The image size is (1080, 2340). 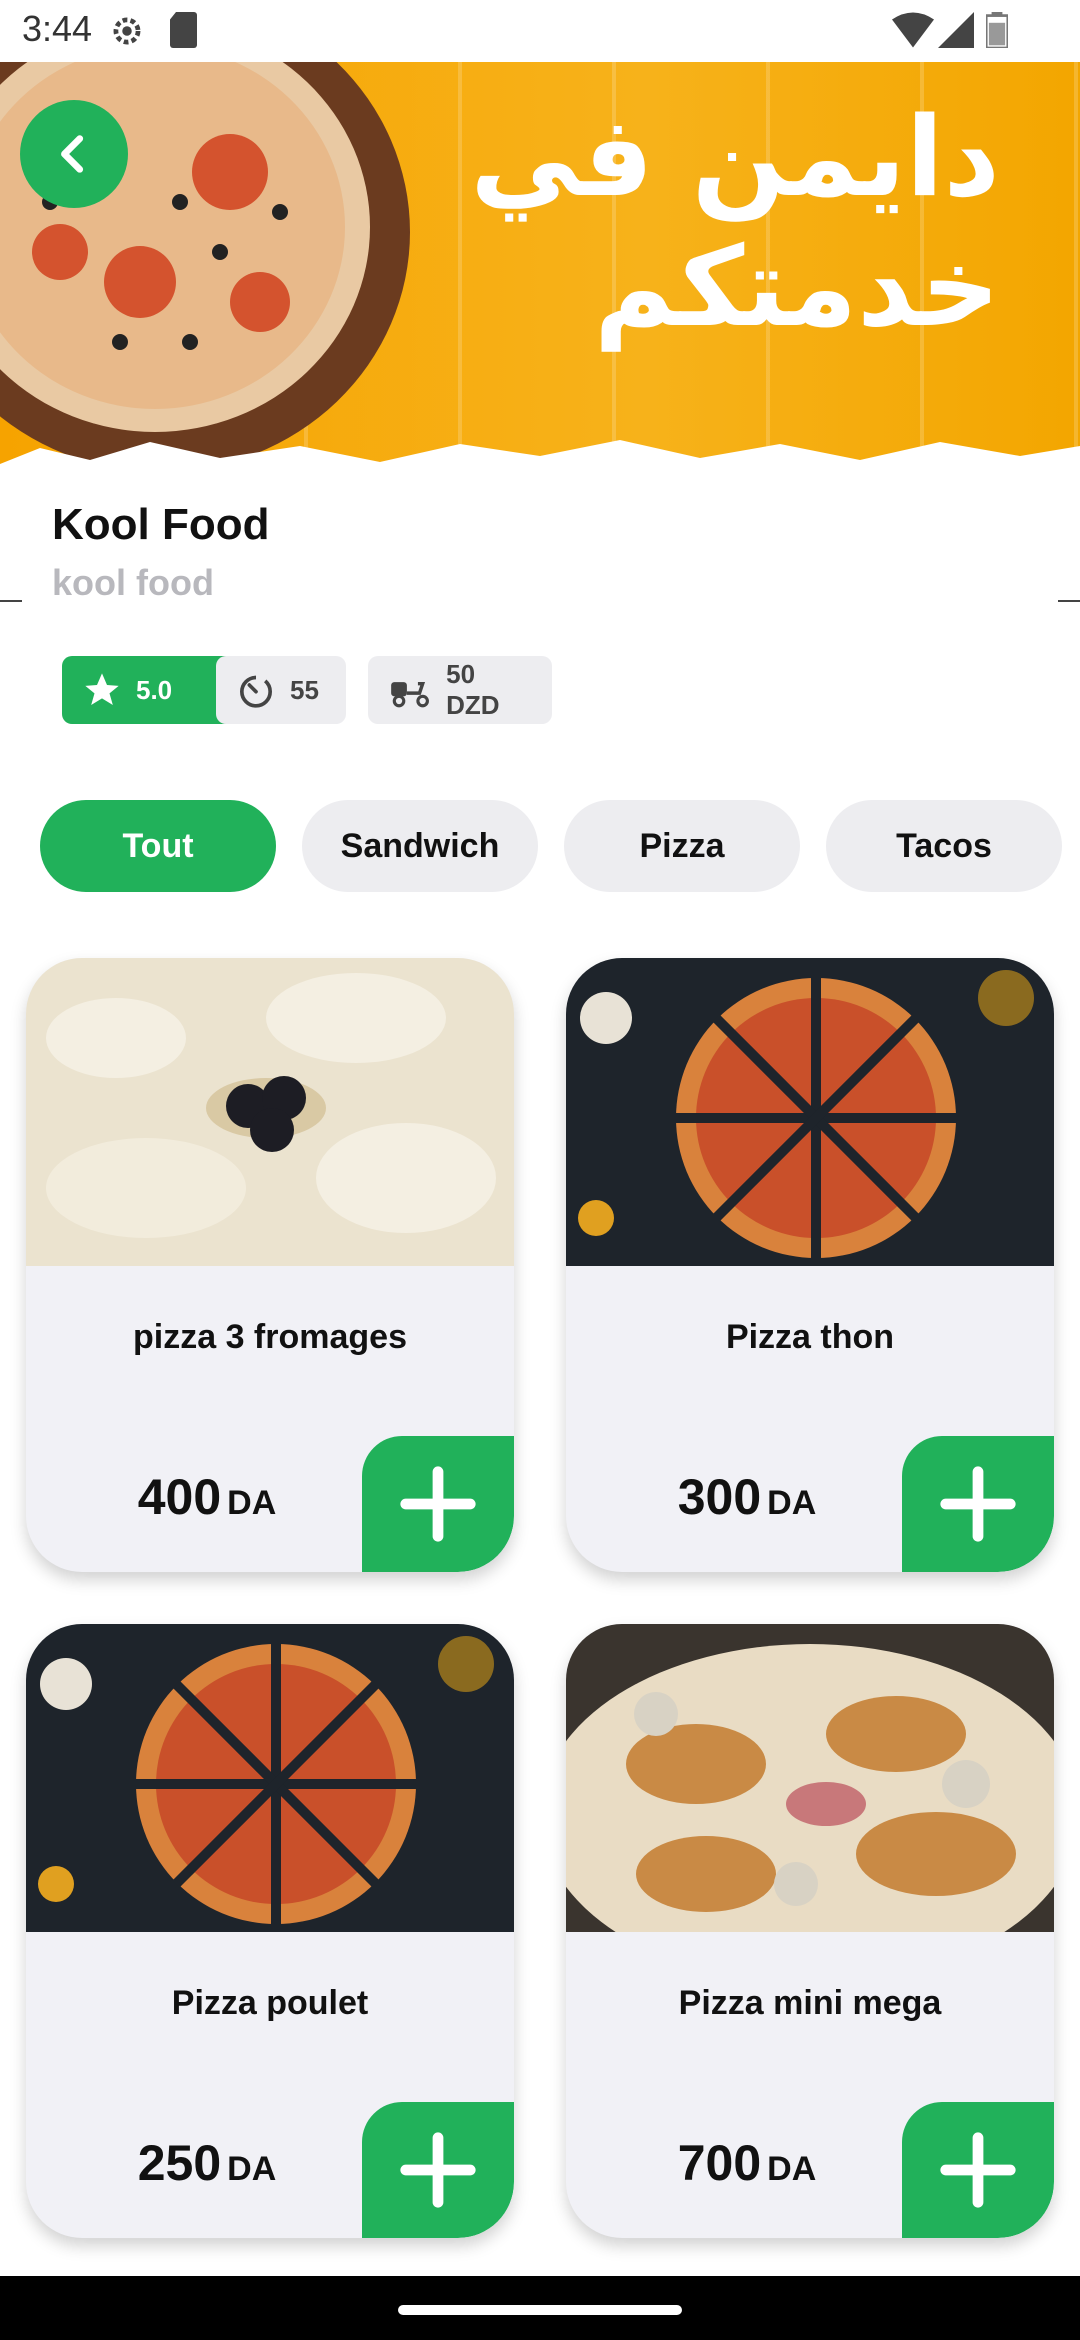 I want to click on delivery-time-value: 55, so click(x=304, y=689).